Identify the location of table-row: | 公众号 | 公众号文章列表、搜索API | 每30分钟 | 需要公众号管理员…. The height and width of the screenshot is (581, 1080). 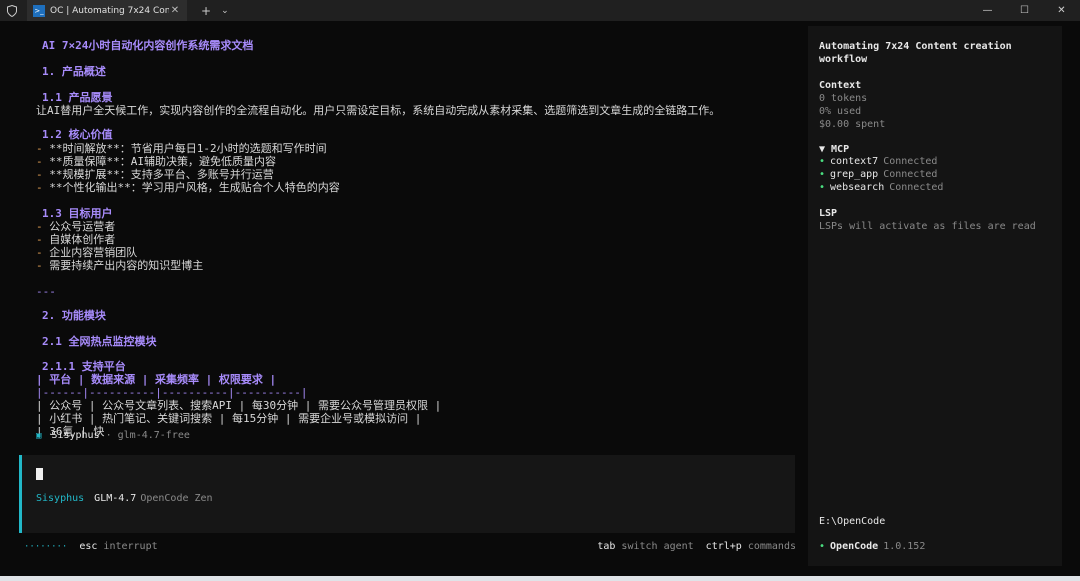
(239, 405).